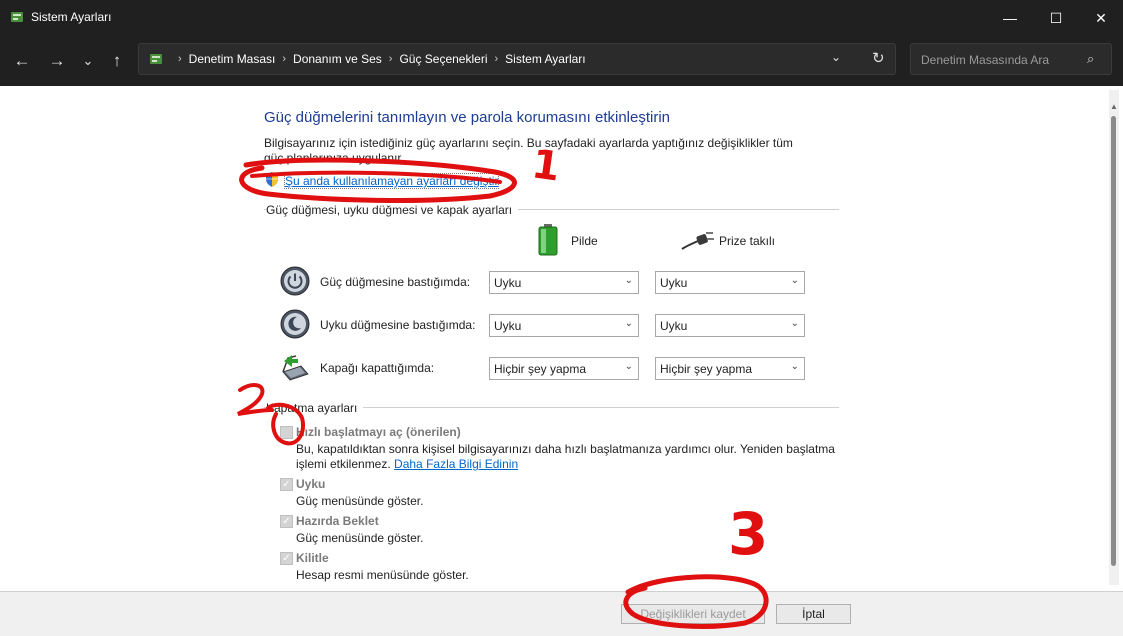  Describe the element at coordinates (337, 59) in the screenshot. I see `breadcrumb-item: Donanım ve Ses` at that location.